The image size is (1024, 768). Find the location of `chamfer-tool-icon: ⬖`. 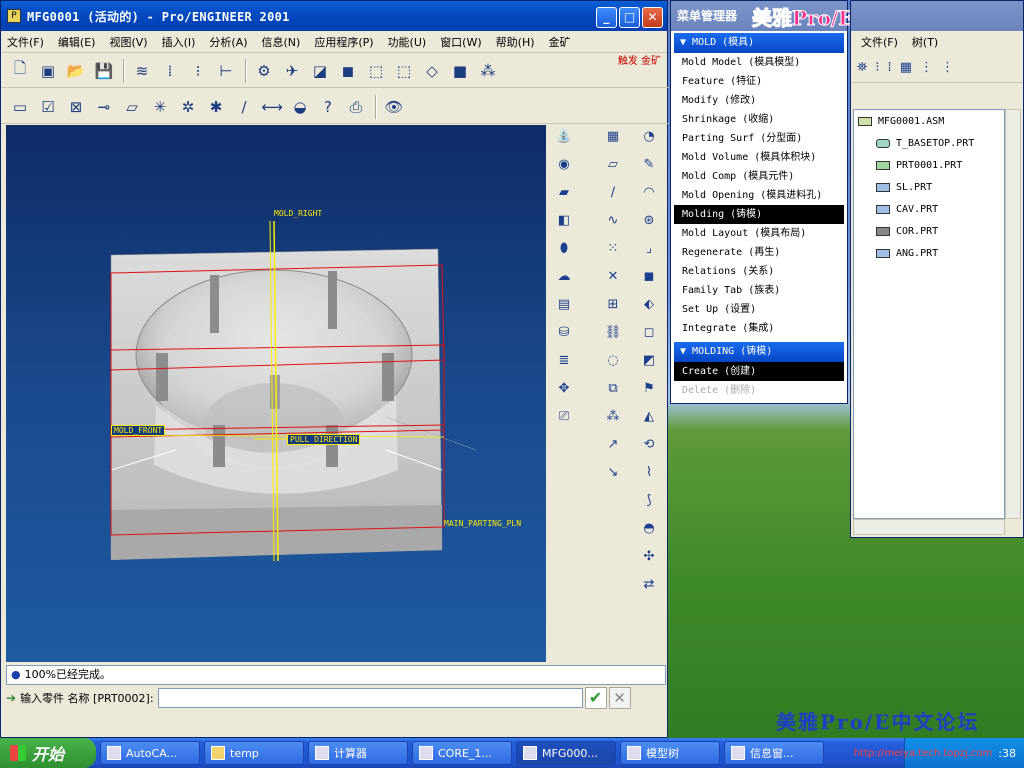

chamfer-tool-icon: ⬖ is located at coordinates (649, 304).